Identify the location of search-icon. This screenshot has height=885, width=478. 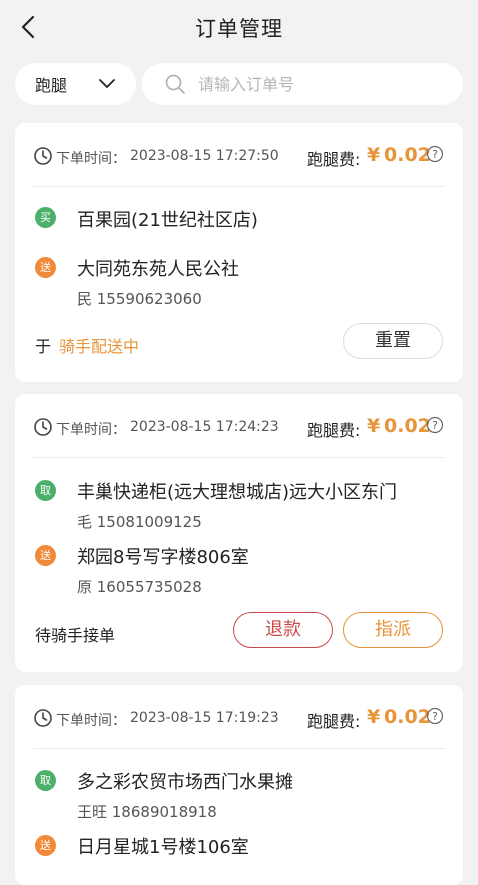
(175, 84).